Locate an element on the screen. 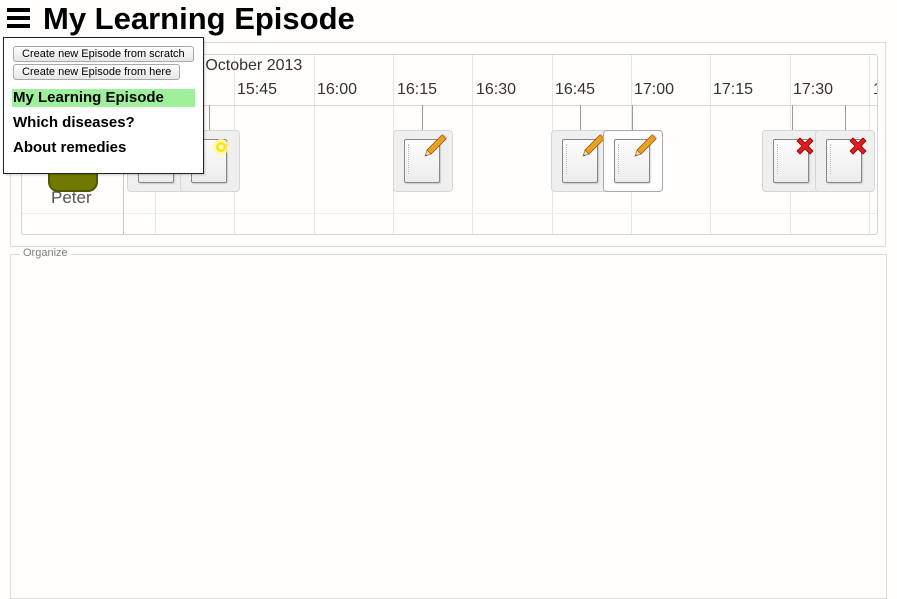  organize-legend: Organize is located at coordinates (45, 253).